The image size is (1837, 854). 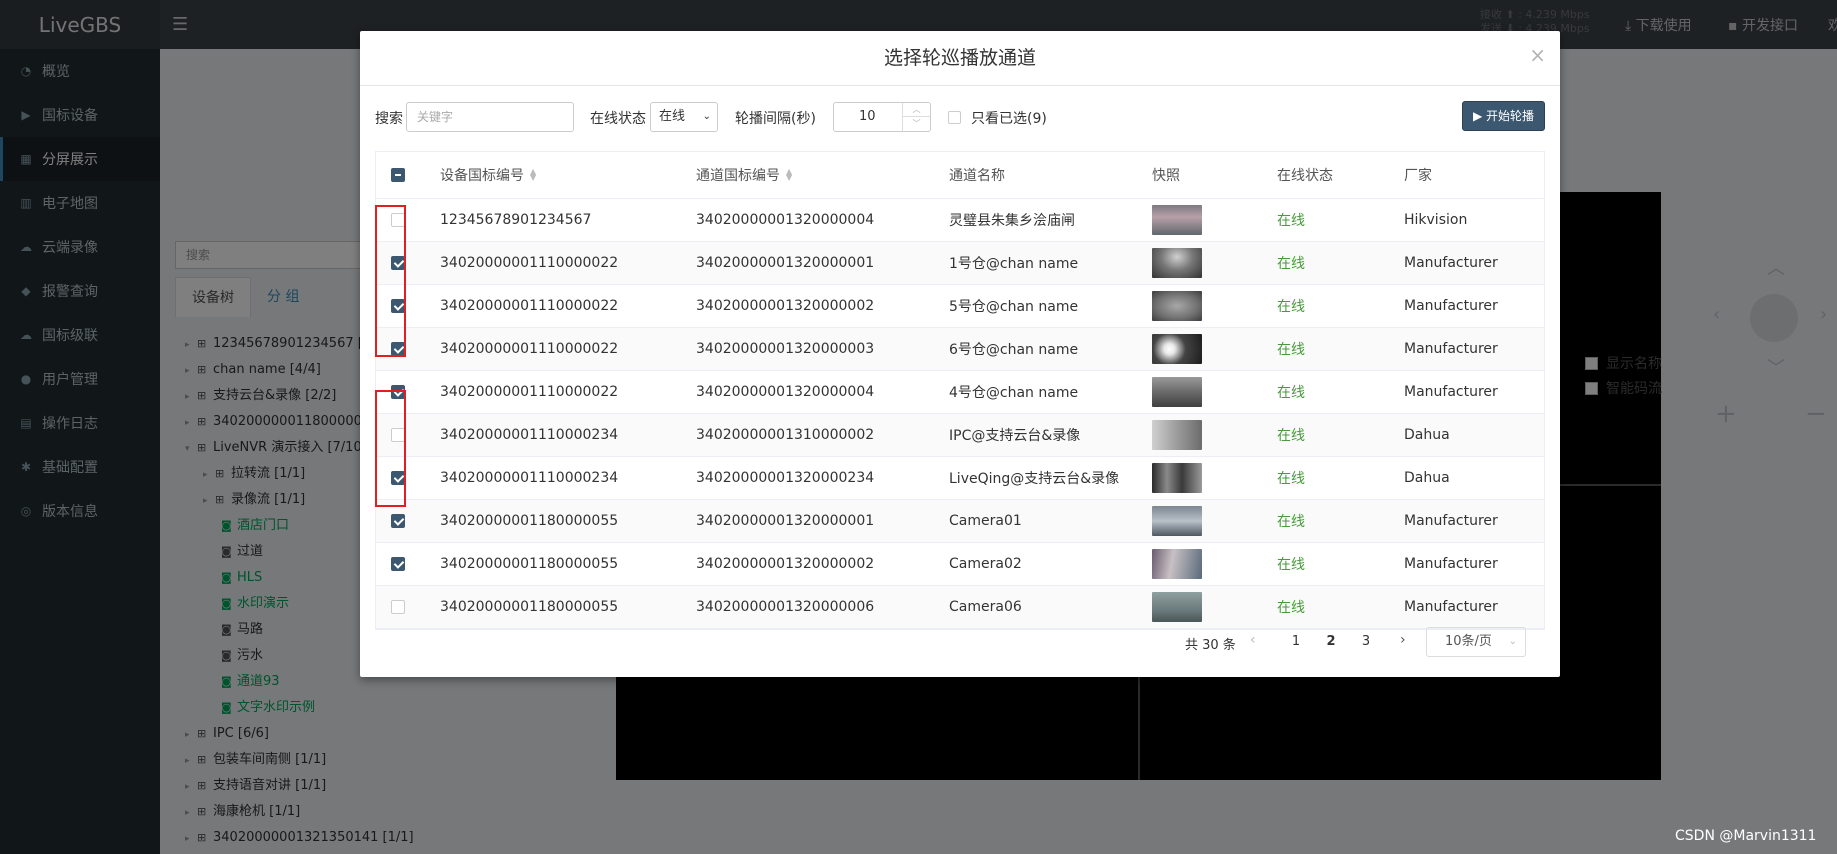 I want to click on page-size-select: 10条/页 ⌄, so click(x=1476, y=642).